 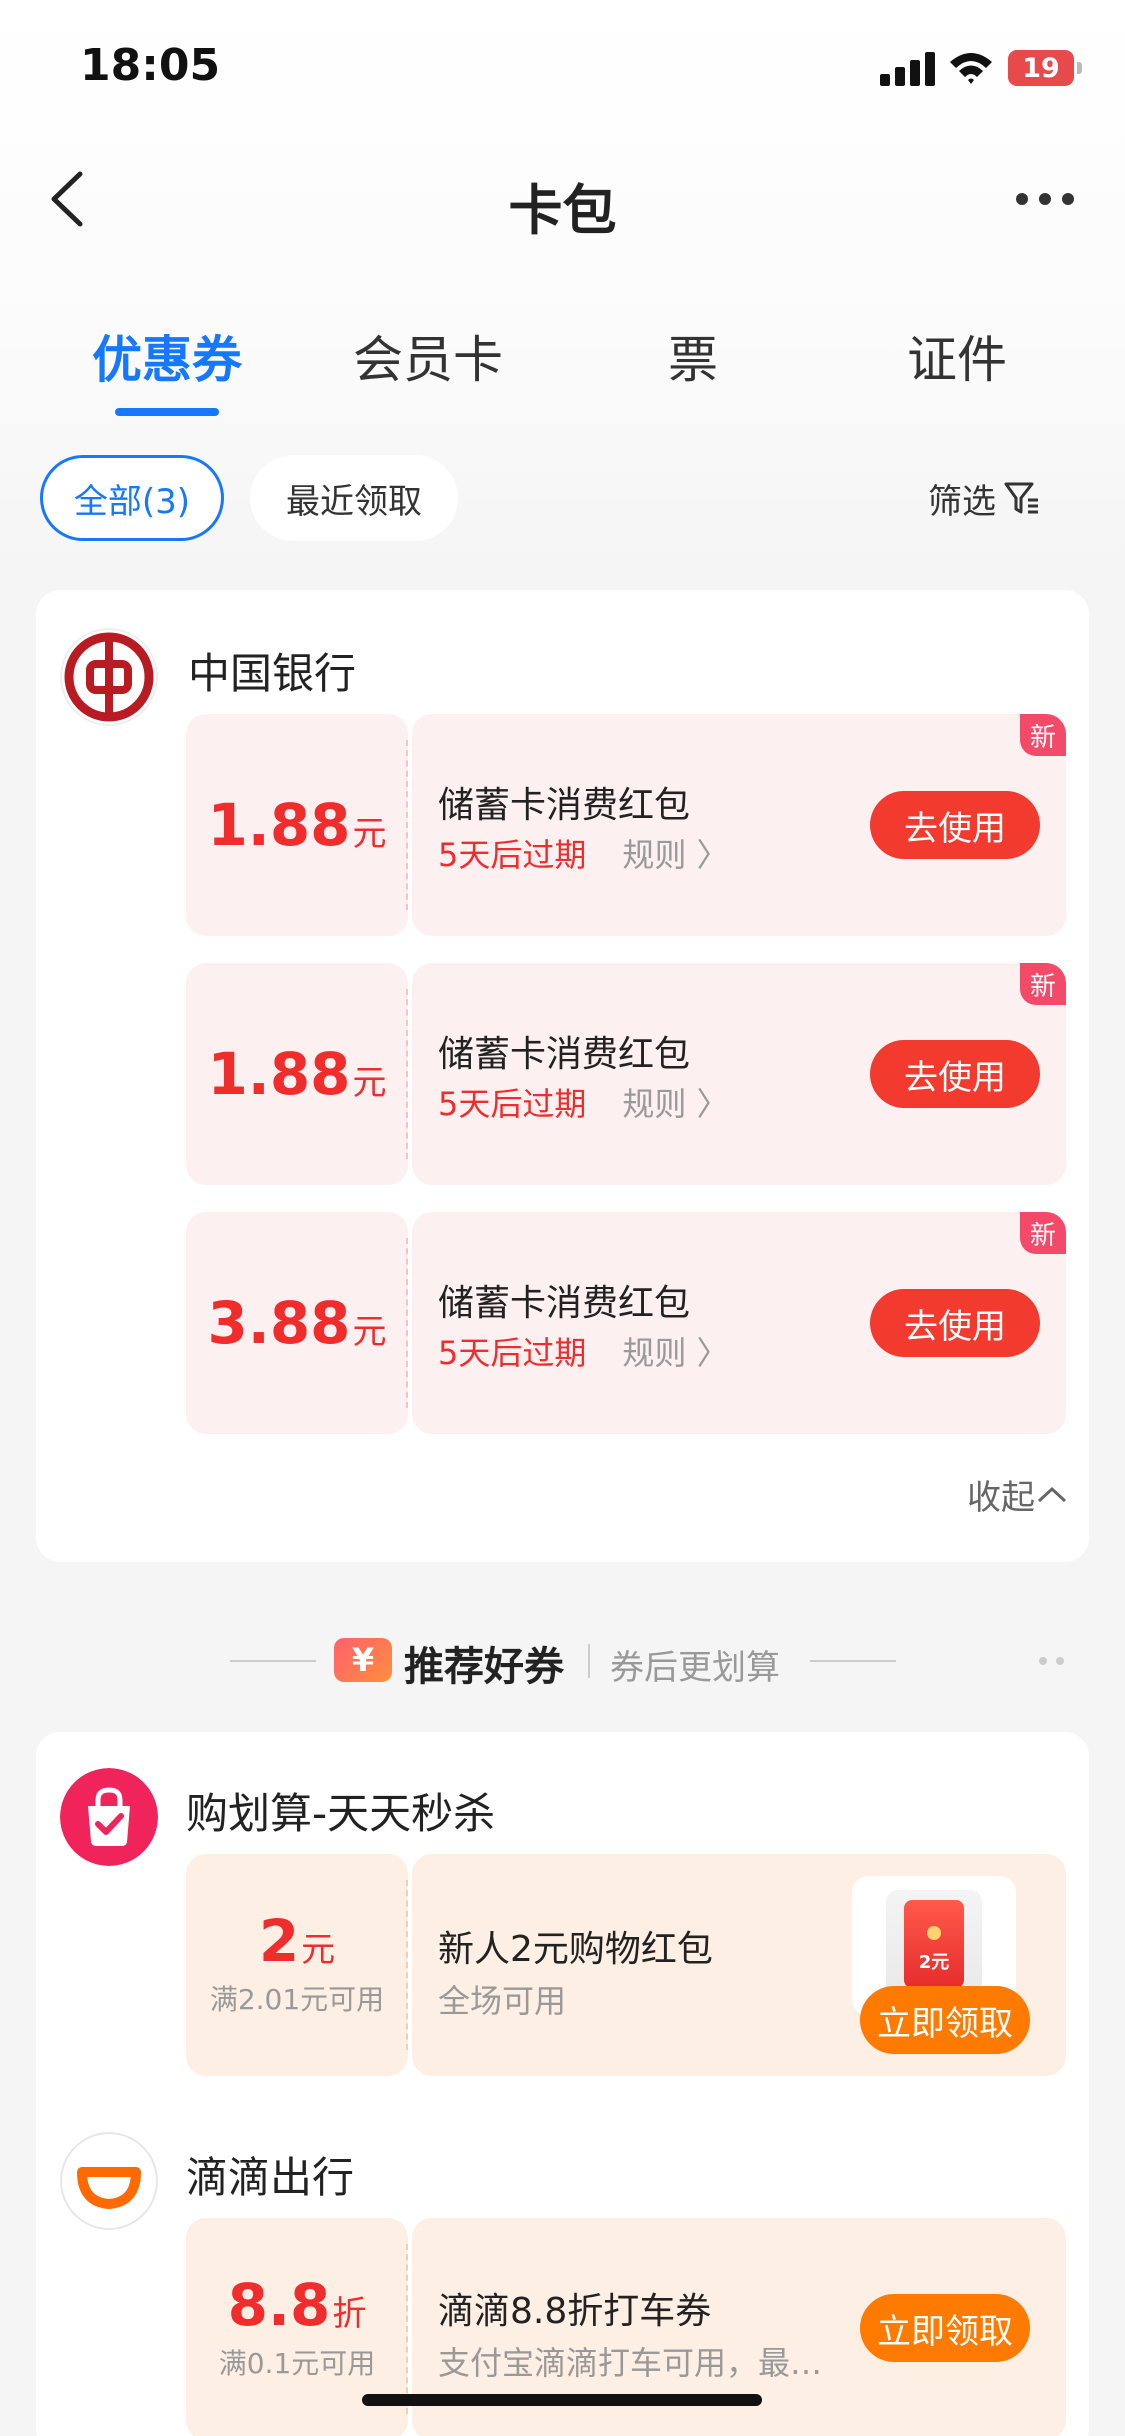 I want to click on coupon-condition: 满0.1元可用, so click(x=297, y=2363).